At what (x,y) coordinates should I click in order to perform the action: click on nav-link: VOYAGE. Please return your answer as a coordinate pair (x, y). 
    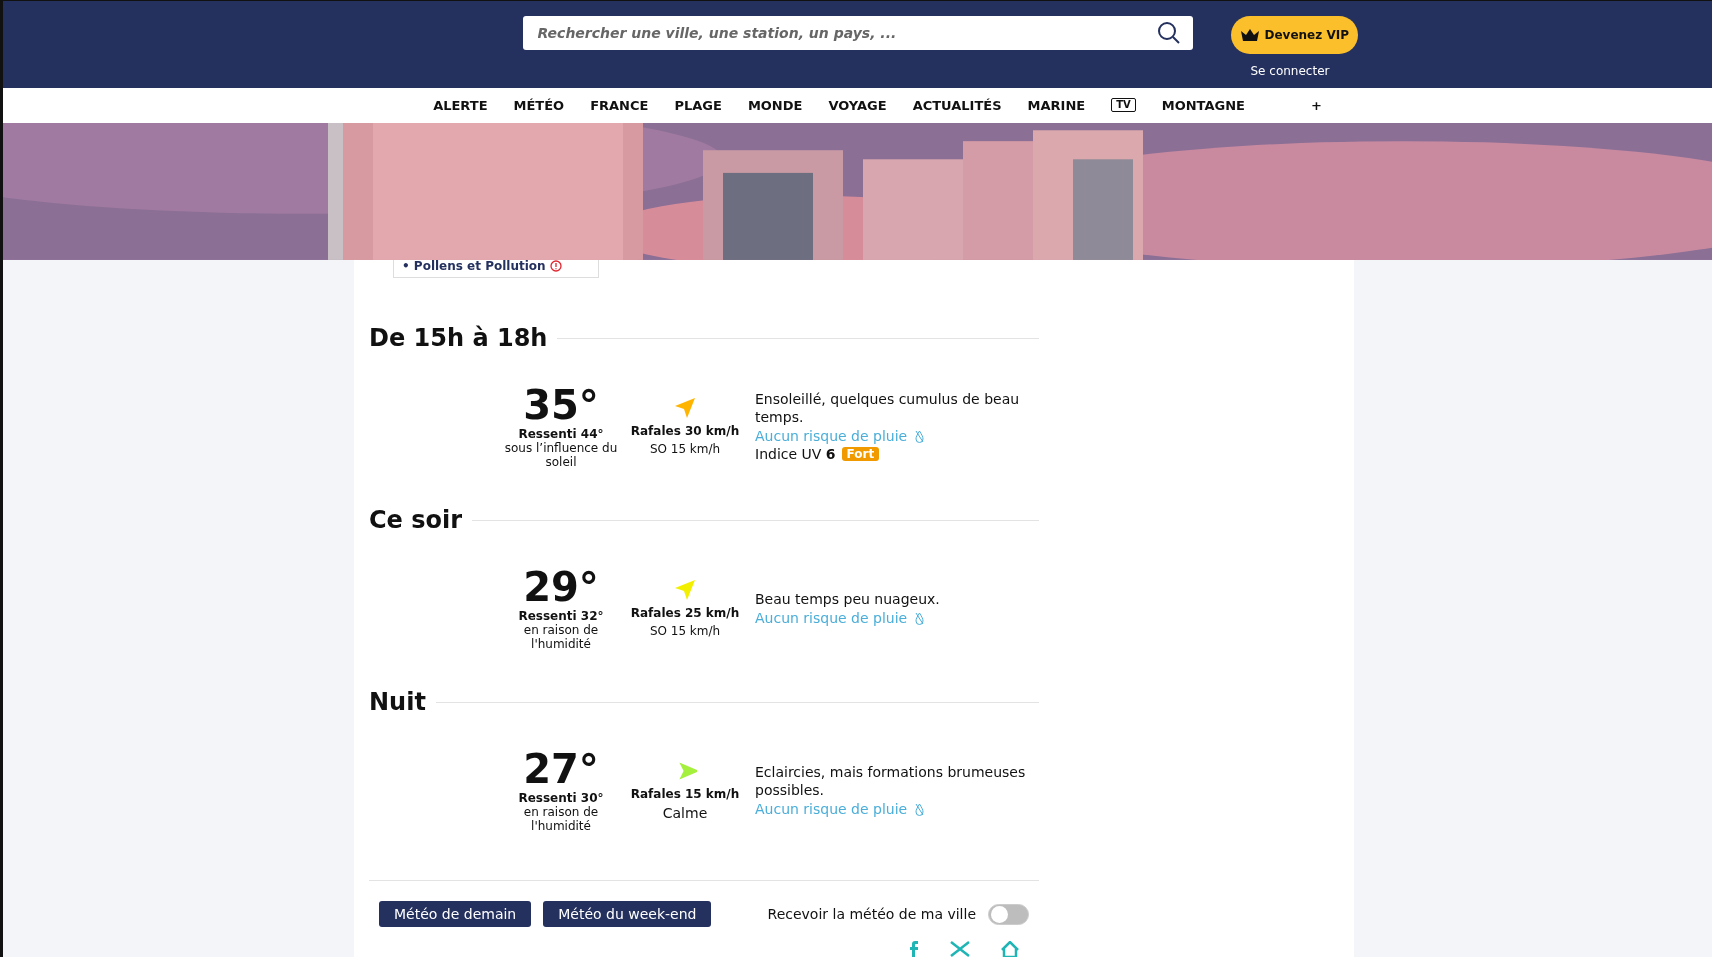
    Looking at the image, I should click on (857, 105).